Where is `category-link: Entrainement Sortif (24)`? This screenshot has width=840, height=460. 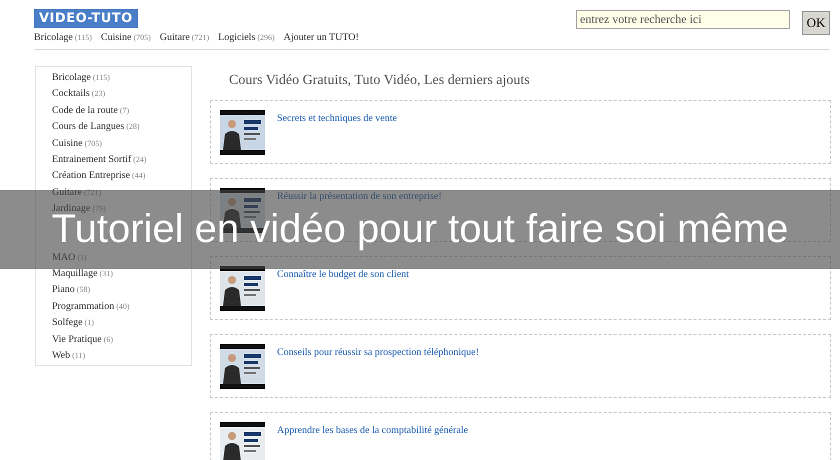 category-link: Entrainement Sortif (24) is located at coordinates (121, 160).